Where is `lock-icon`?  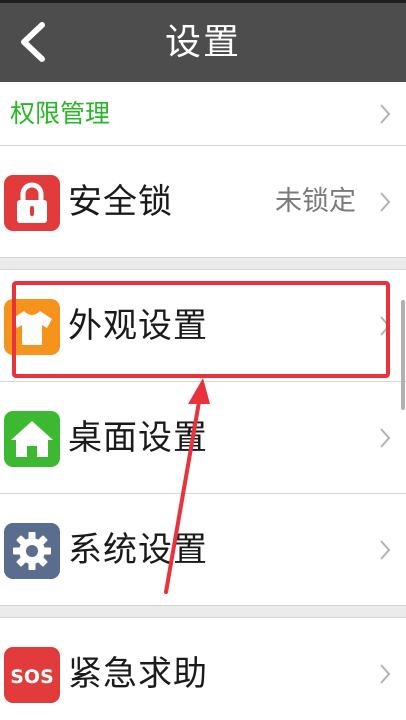 lock-icon is located at coordinates (32, 203).